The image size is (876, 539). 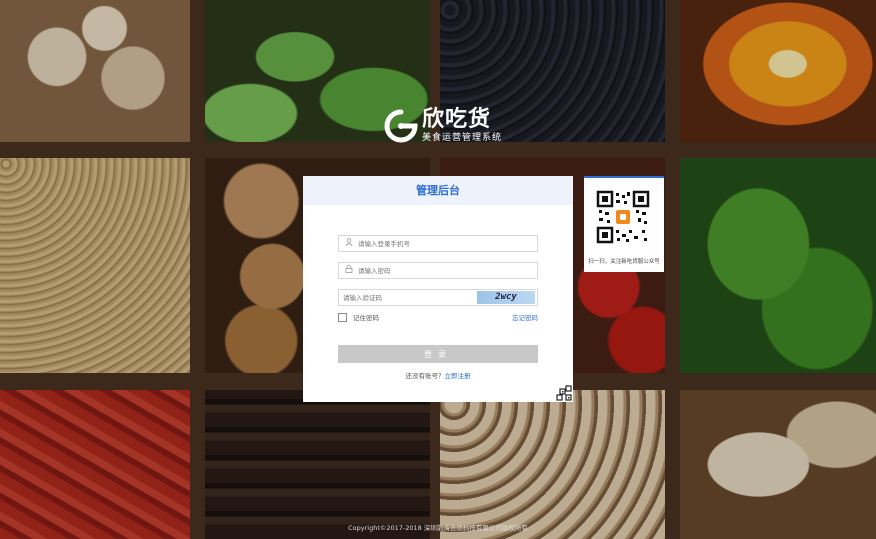 What do you see at coordinates (425, 376) in the screenshot?
I see `register-prompt: 还没有账号？` at bounding box center [425, 376].